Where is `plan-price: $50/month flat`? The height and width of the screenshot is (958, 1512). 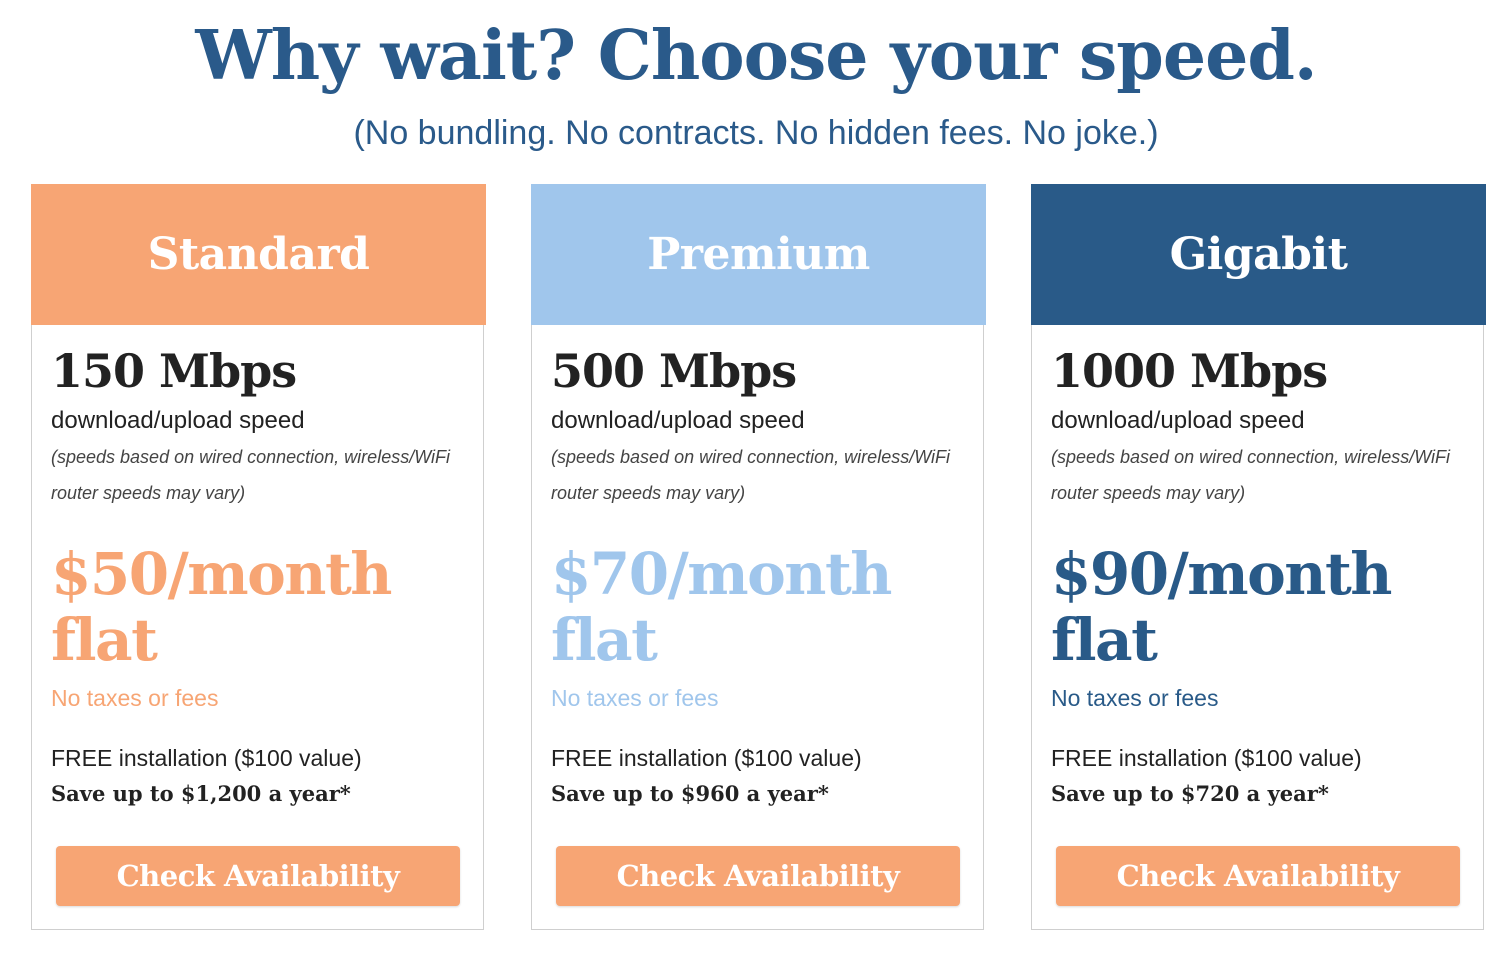
plan-price: $50/month flat is located at coordinates (221, 607).